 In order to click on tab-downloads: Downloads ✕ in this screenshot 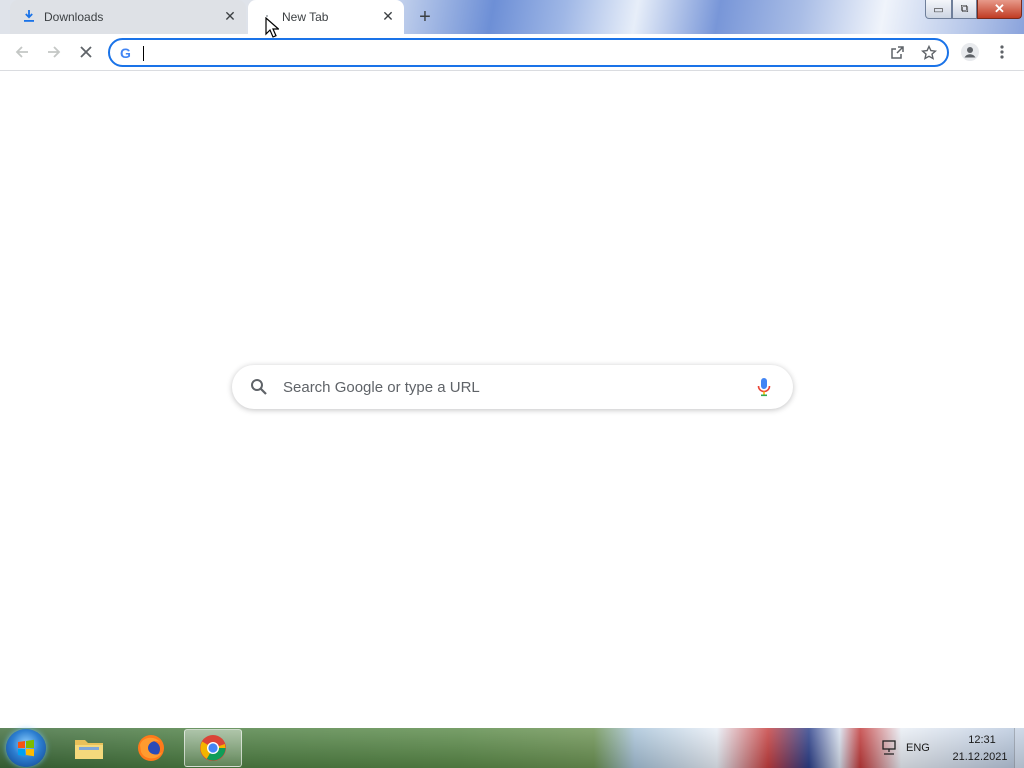, I will do `click(128, 17)`.